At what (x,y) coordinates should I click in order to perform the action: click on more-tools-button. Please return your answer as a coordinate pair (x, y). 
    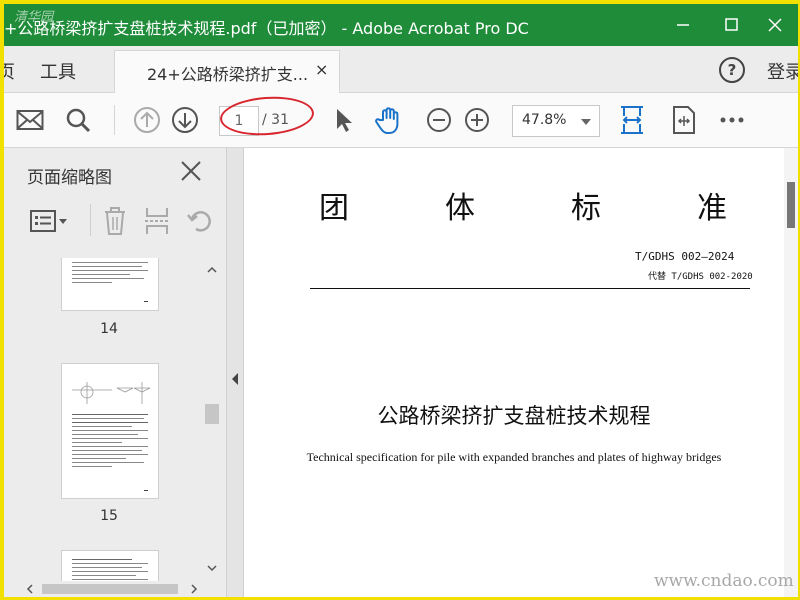
    Looking at the image, I should click on (732, 120).